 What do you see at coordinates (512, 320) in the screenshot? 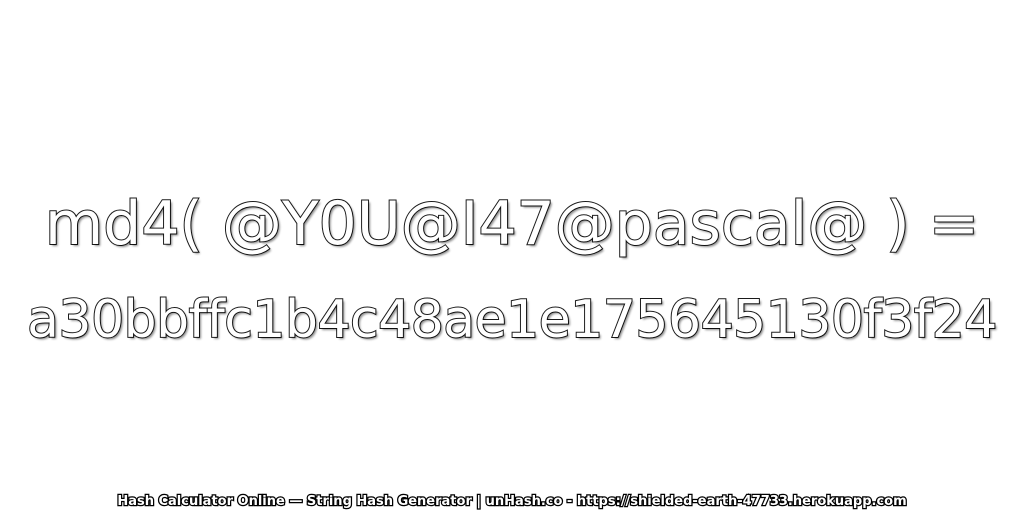
I see `hash-result: a30bbffc1b4c48ae1e175645130f3f24` at bounding box center [512, 320].